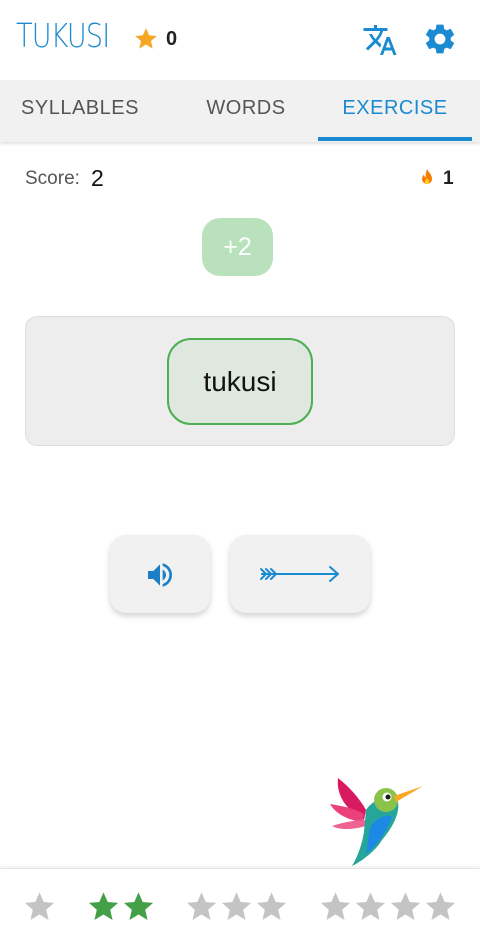  Describe the element at coordinates (97, 178) in the screenshot. I see `score-value: 2` at that location.